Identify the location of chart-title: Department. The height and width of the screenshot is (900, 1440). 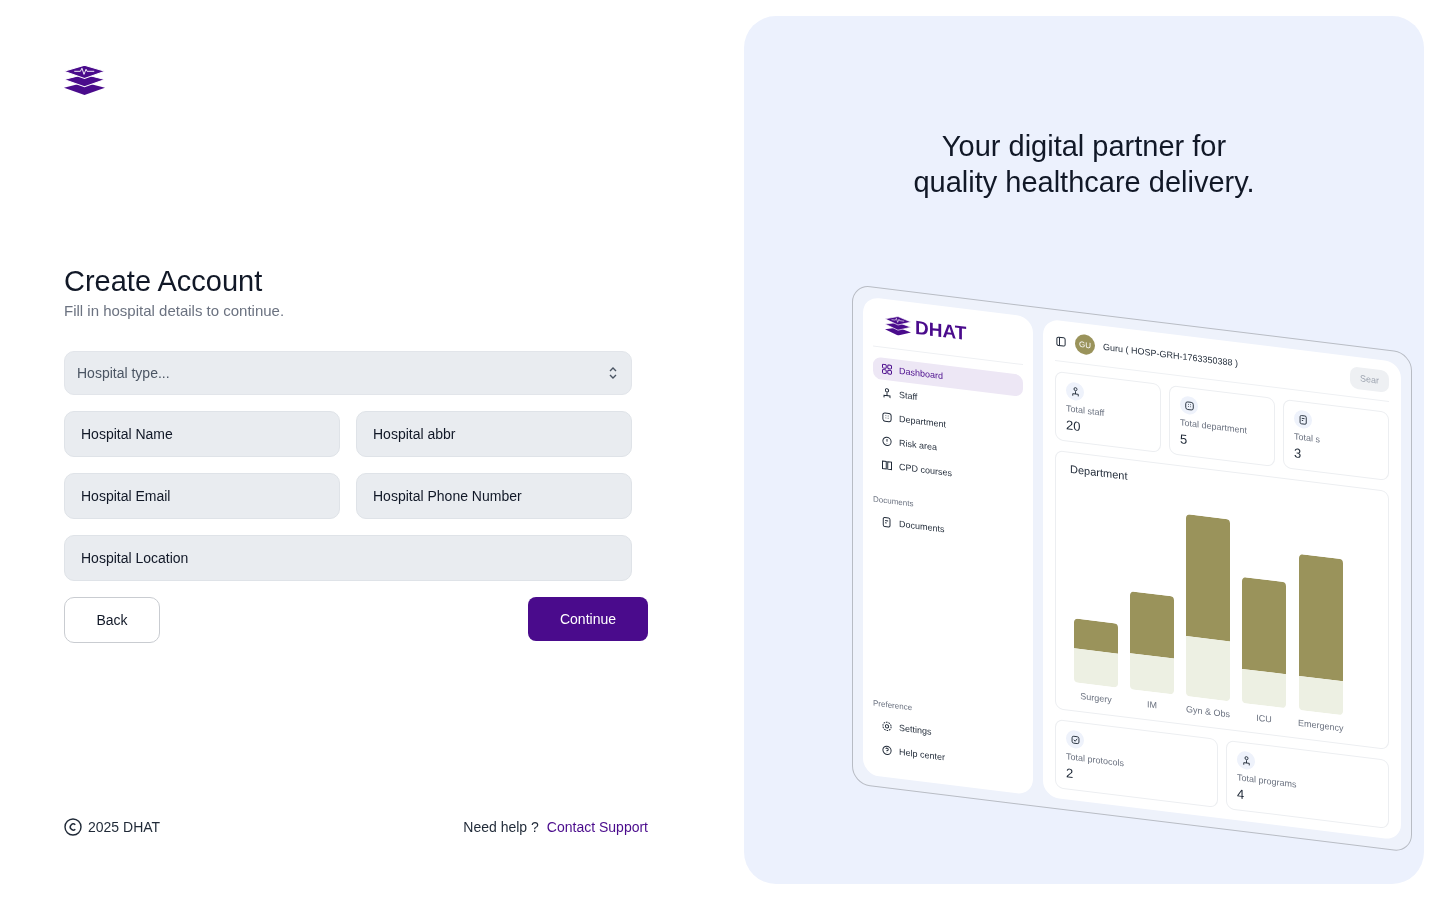
(1099, 473).